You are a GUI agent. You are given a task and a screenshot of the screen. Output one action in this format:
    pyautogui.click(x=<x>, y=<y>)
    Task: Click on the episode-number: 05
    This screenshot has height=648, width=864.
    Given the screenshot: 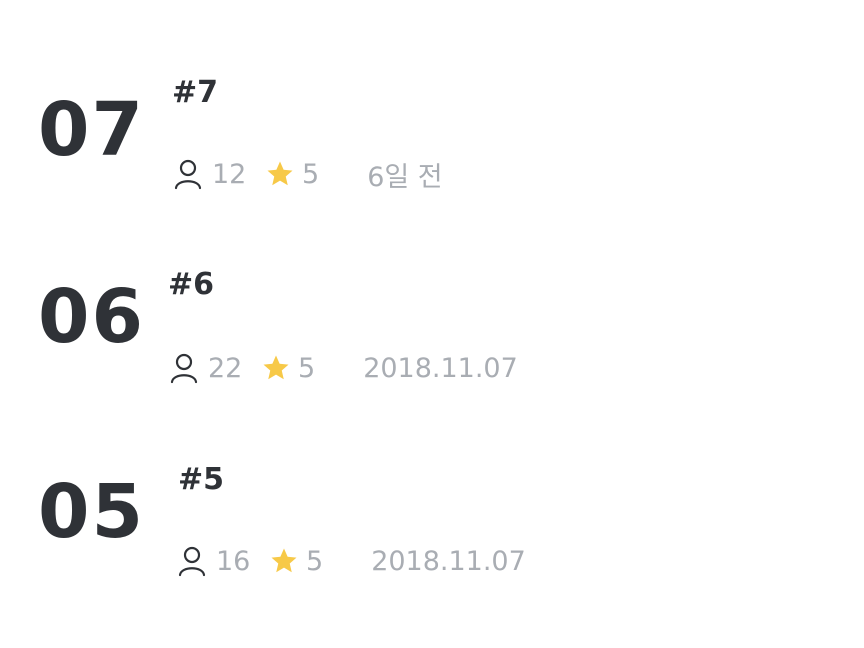 What is the action you would take?
    pyautogui.click(x=91, y=512)
    